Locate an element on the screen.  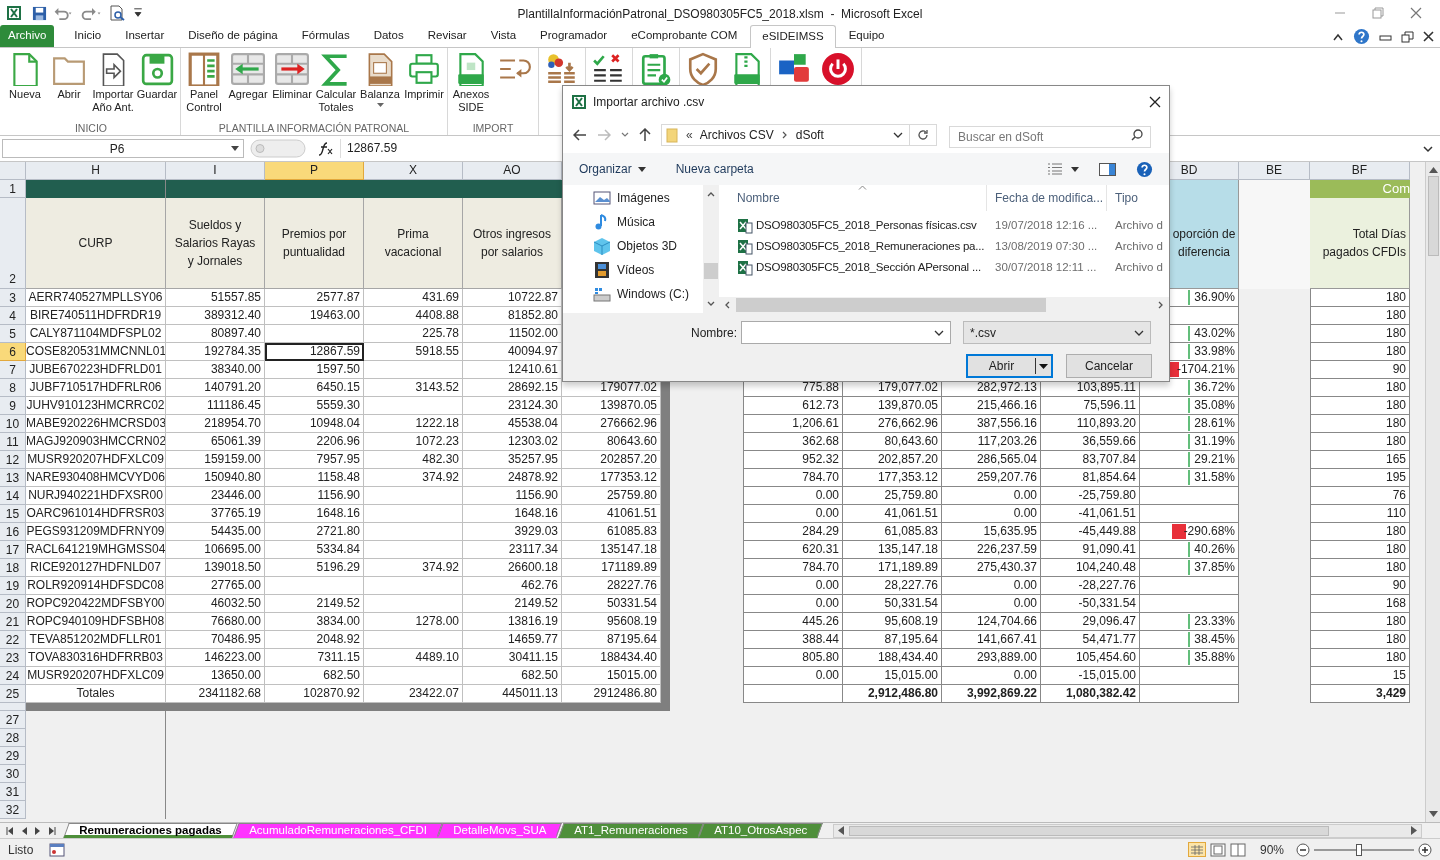
row-number: 7 is located at coordinates (13, 370).